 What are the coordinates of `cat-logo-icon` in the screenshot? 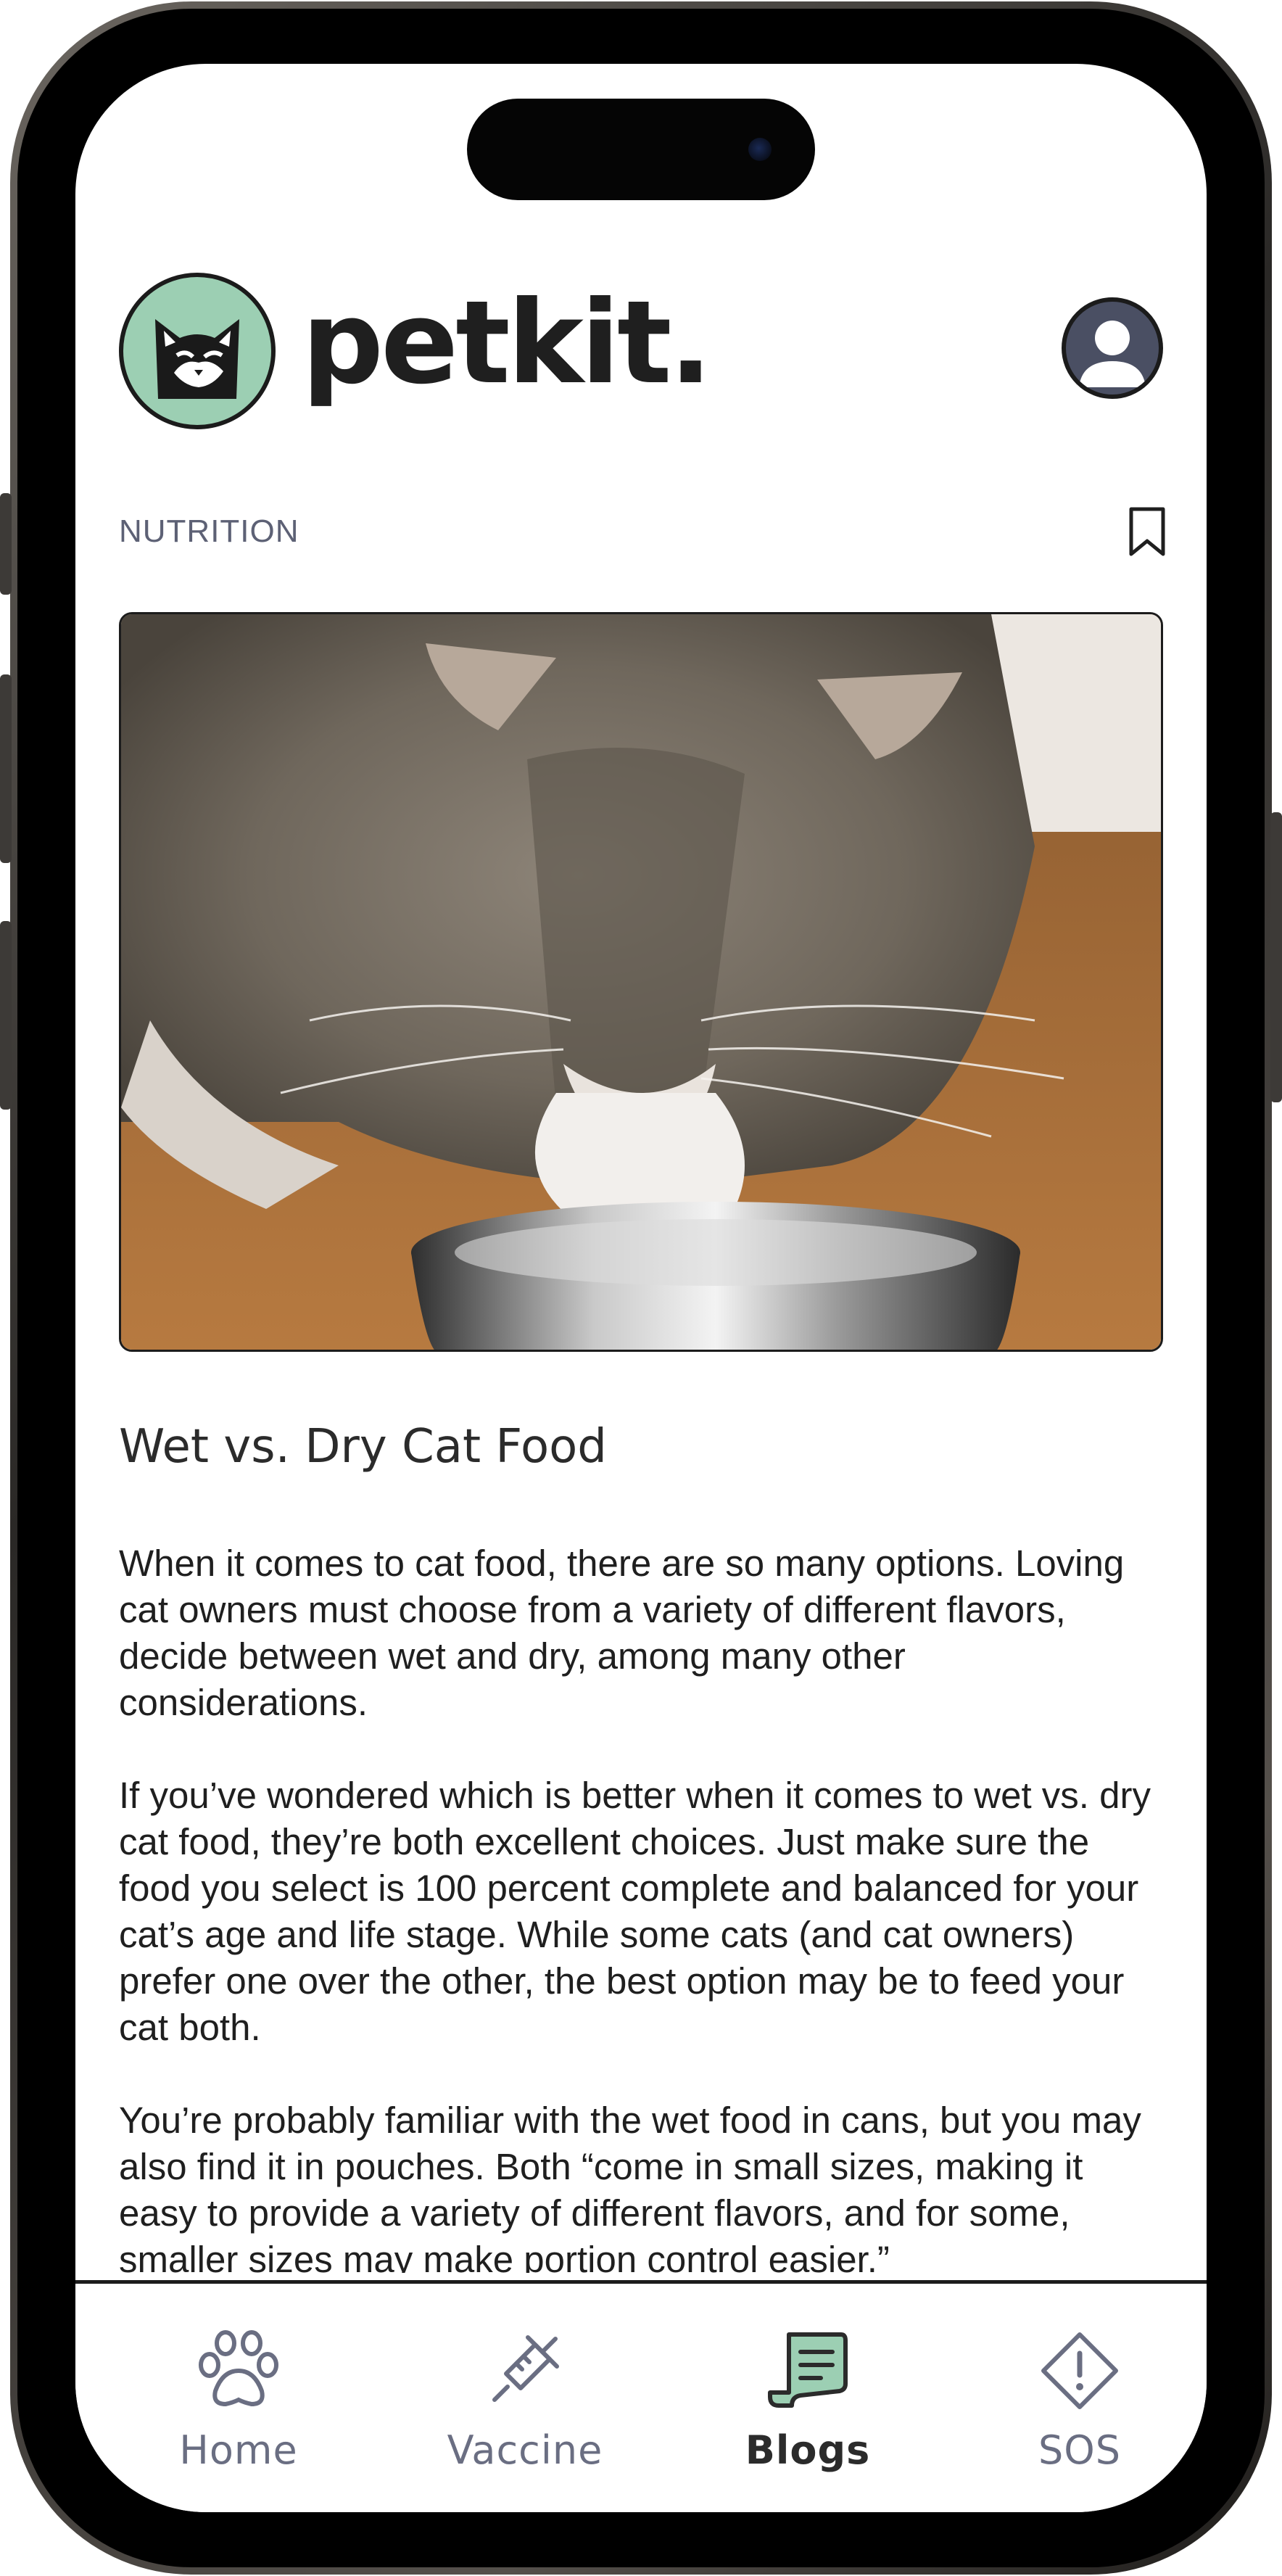 It's located at (197, 351).